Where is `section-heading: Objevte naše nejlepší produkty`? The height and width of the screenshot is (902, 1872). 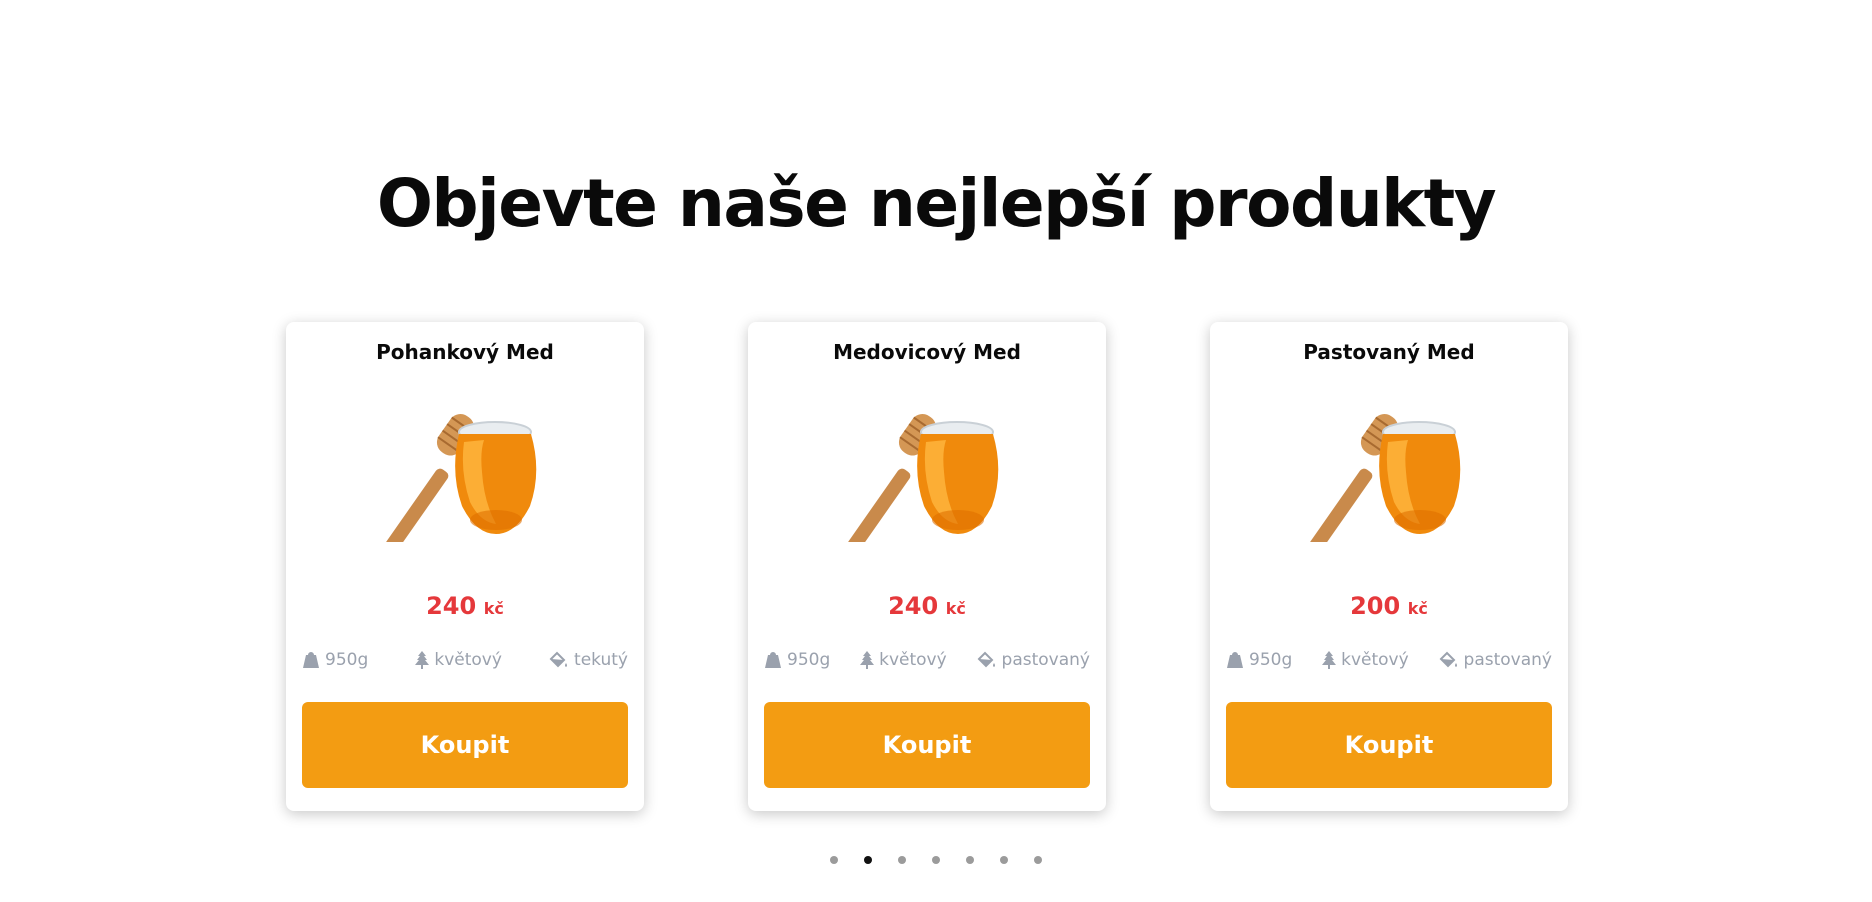 section-heading: Objevte naše nejlepší produkty is located at coordinates (936, 203).